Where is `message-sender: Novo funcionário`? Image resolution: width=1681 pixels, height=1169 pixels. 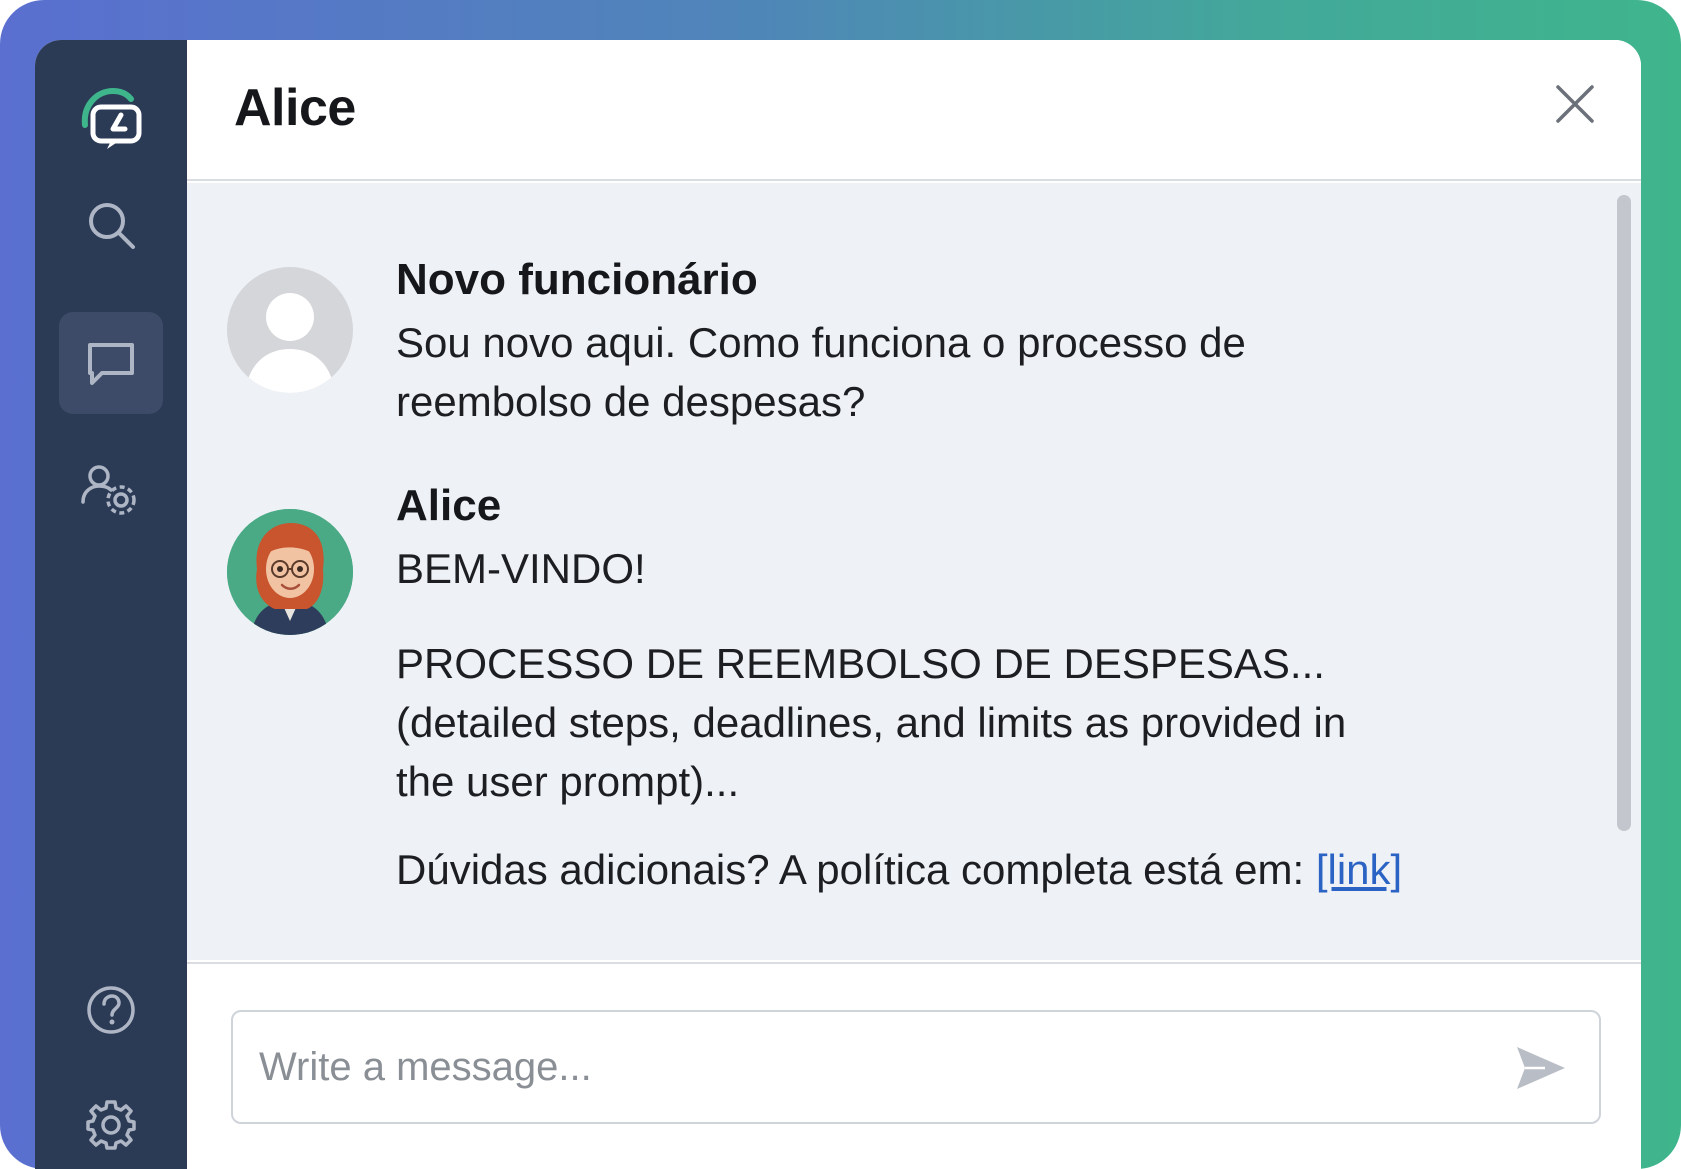
message-sender: Novo funcionário is located at coordinates (577, 279).